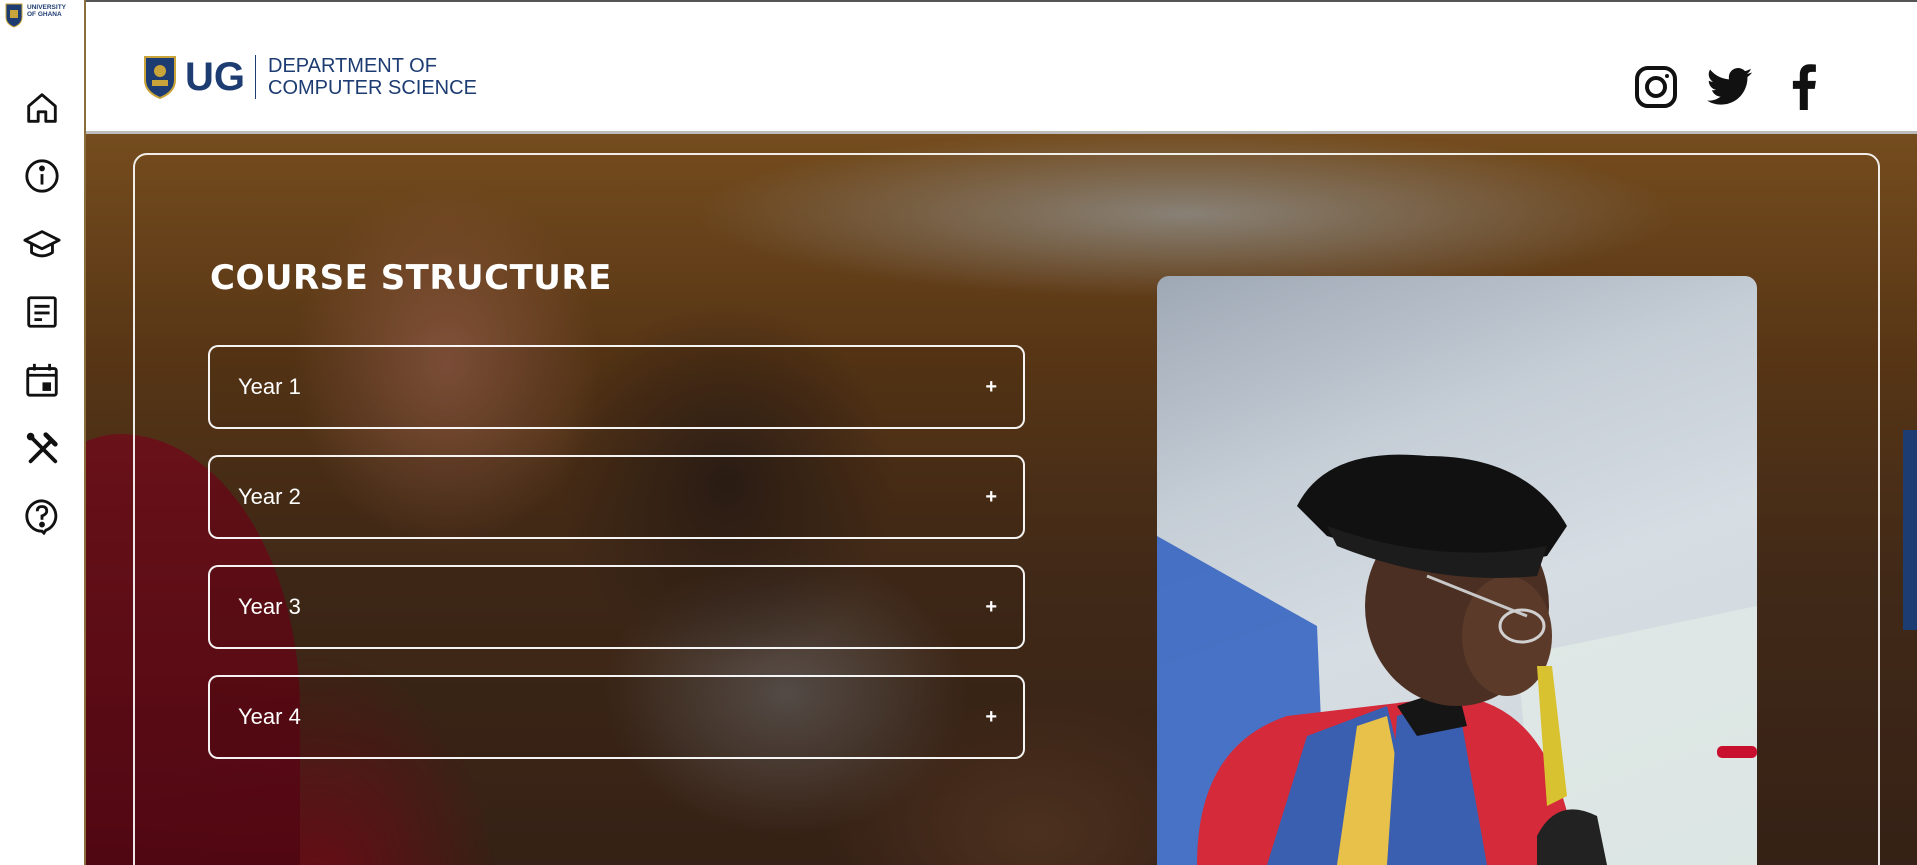  What do you see at coordinates (269, 716) in the screenshot?
I see `accordion-label: Year 4` at bounding box center [269, 716].